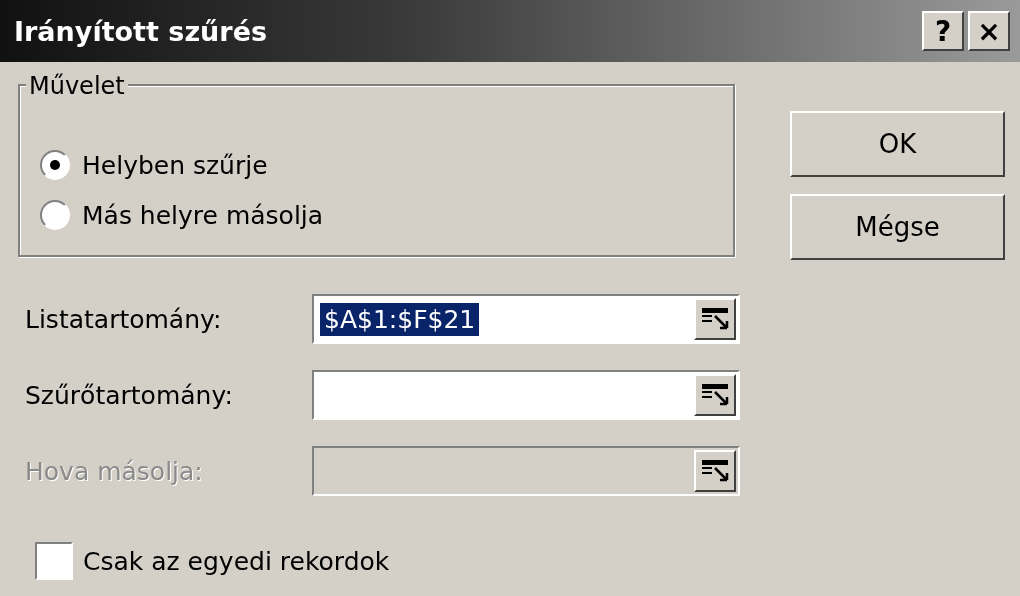  I want to click on field-value: $A$1:$F$21, so click(400, 319).